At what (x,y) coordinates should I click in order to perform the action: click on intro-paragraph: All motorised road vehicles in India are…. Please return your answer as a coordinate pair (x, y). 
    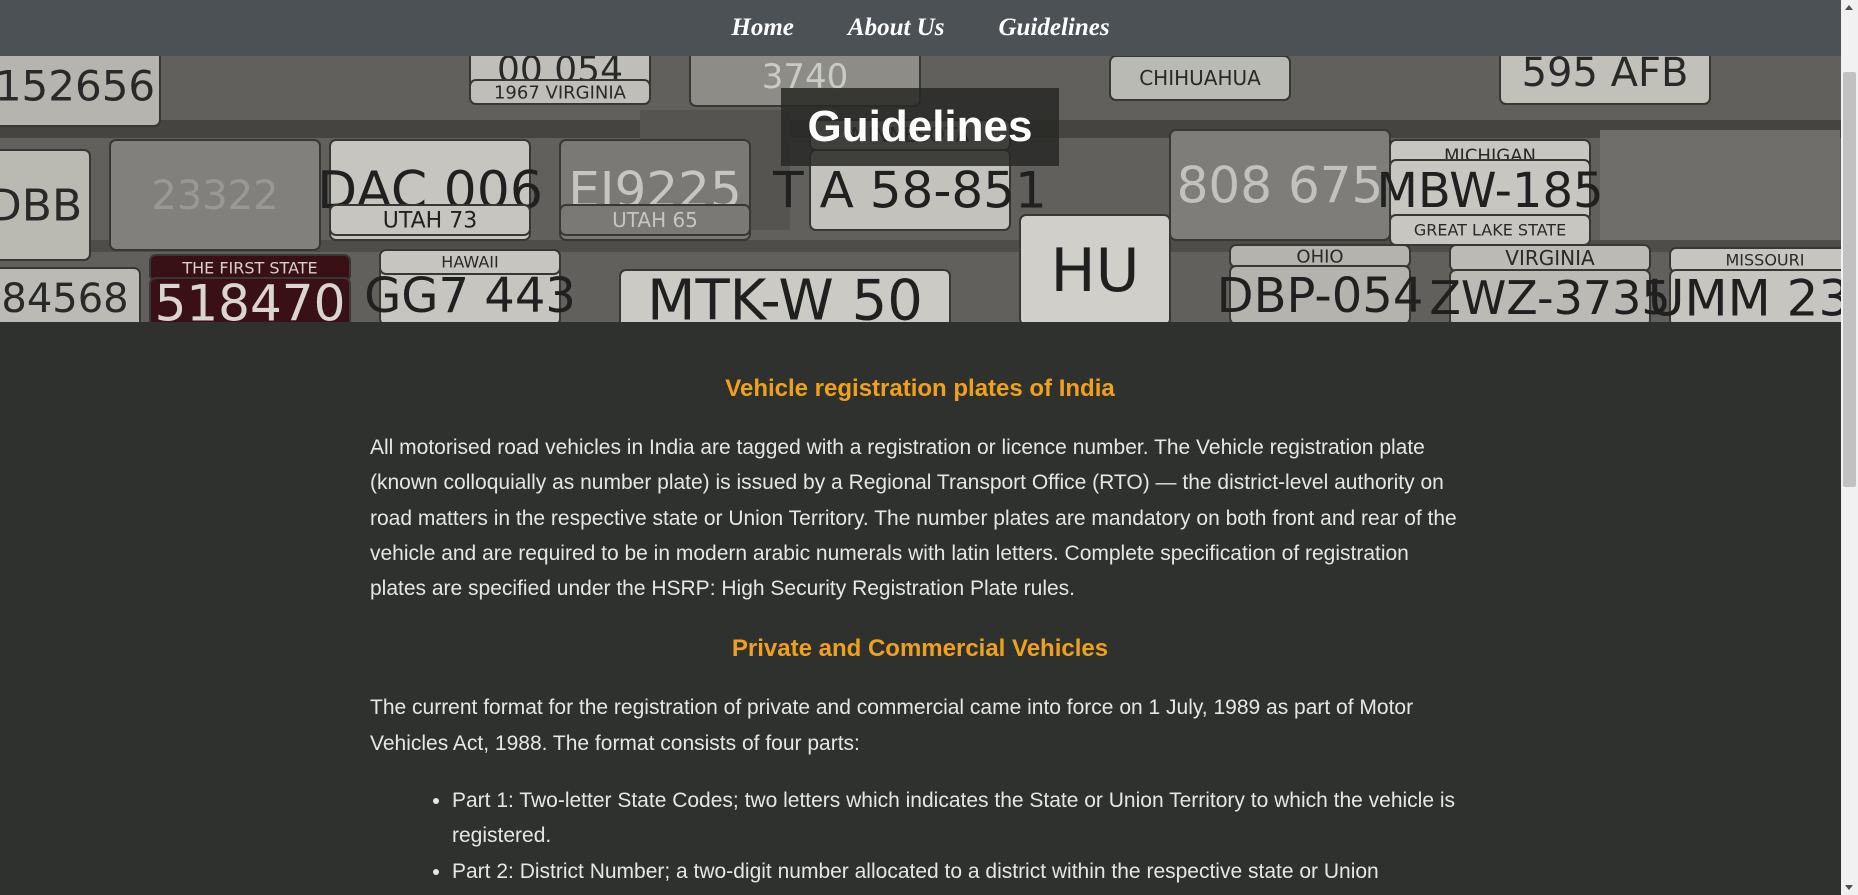
    Looking at the image, I should click on (913, 518).